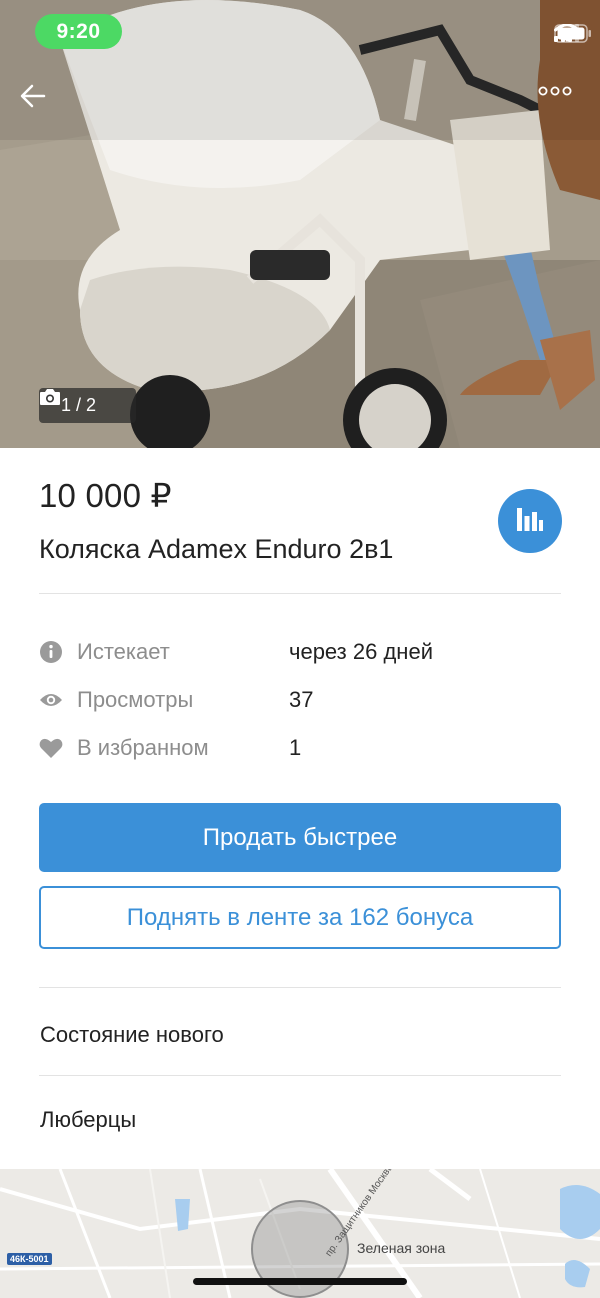 The height and width of the screenshot is (1298, 600). What do you see at coordinates (29, 1259) in the screenshot?
I see `road-number-badge: 46К-5001` at bounding box center [29, 1259].